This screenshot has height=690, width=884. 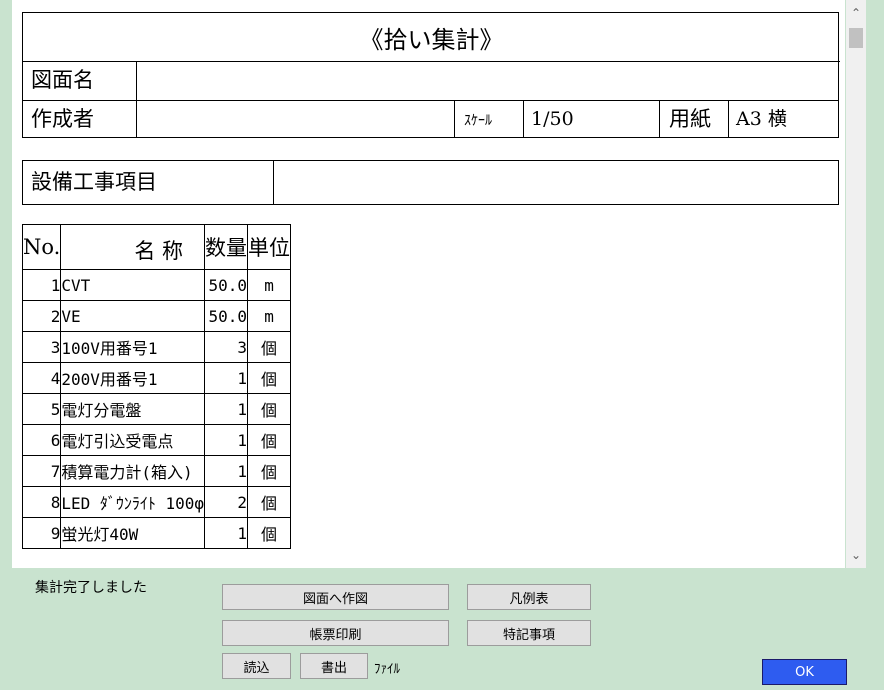 I want to click on table-row: 8 LED ﾀﾞｳﾝﾗｲﾄ 100φ 2 個, so click(x=156, y=502).